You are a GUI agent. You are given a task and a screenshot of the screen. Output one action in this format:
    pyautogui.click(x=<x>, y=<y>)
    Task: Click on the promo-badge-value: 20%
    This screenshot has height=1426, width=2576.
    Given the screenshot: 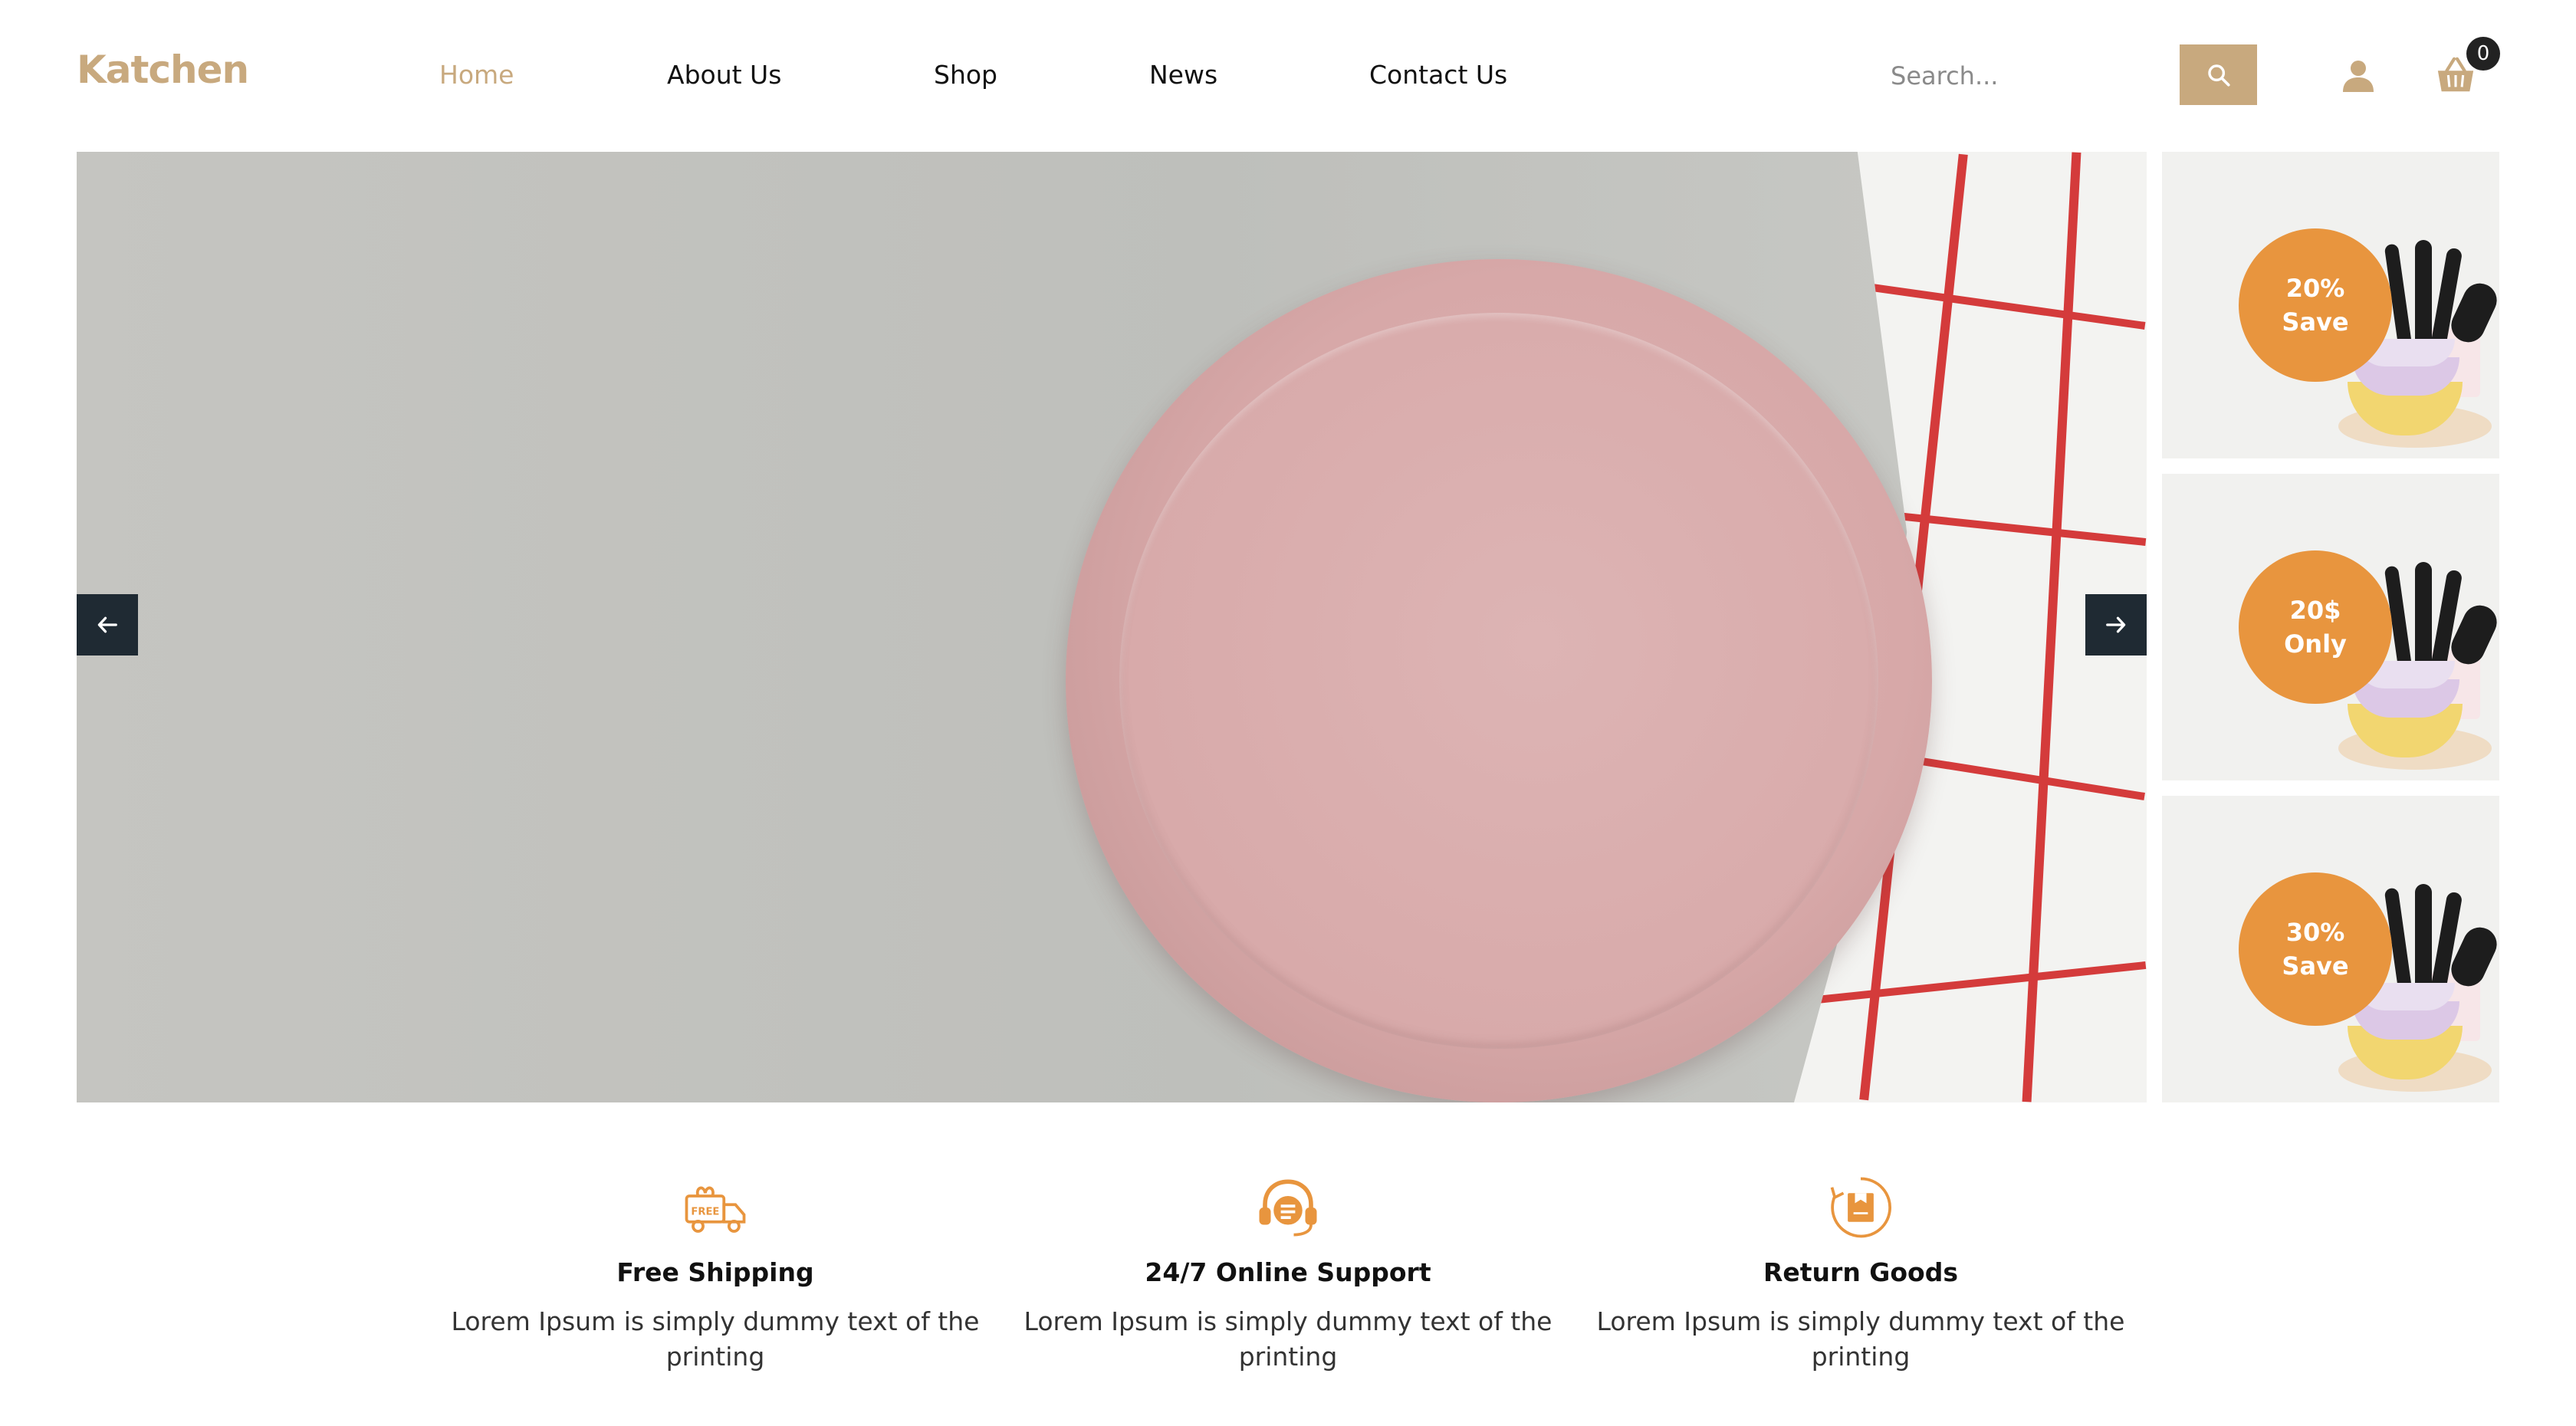 What is the action you would take?
    pyautogui.click(x=2315, y=288)
    